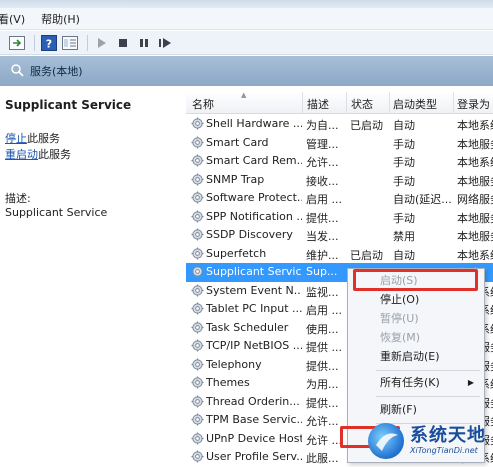 This screenshot has height=467, width=493. What do you see at coordinates (339, 180) in the screenshot?
I see `table-row: SNMP Trap 接收... 手动 本地服务` at bounding box center [339, 180].